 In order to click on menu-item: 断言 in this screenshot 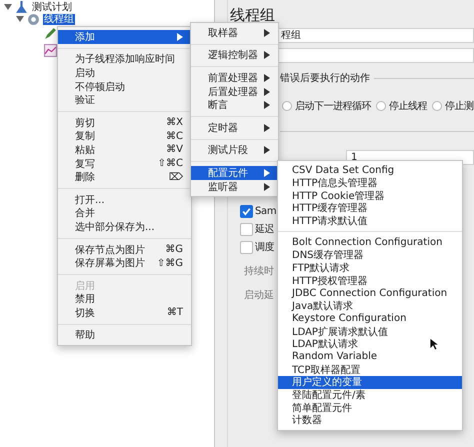, I will do `click(234, 105)`.